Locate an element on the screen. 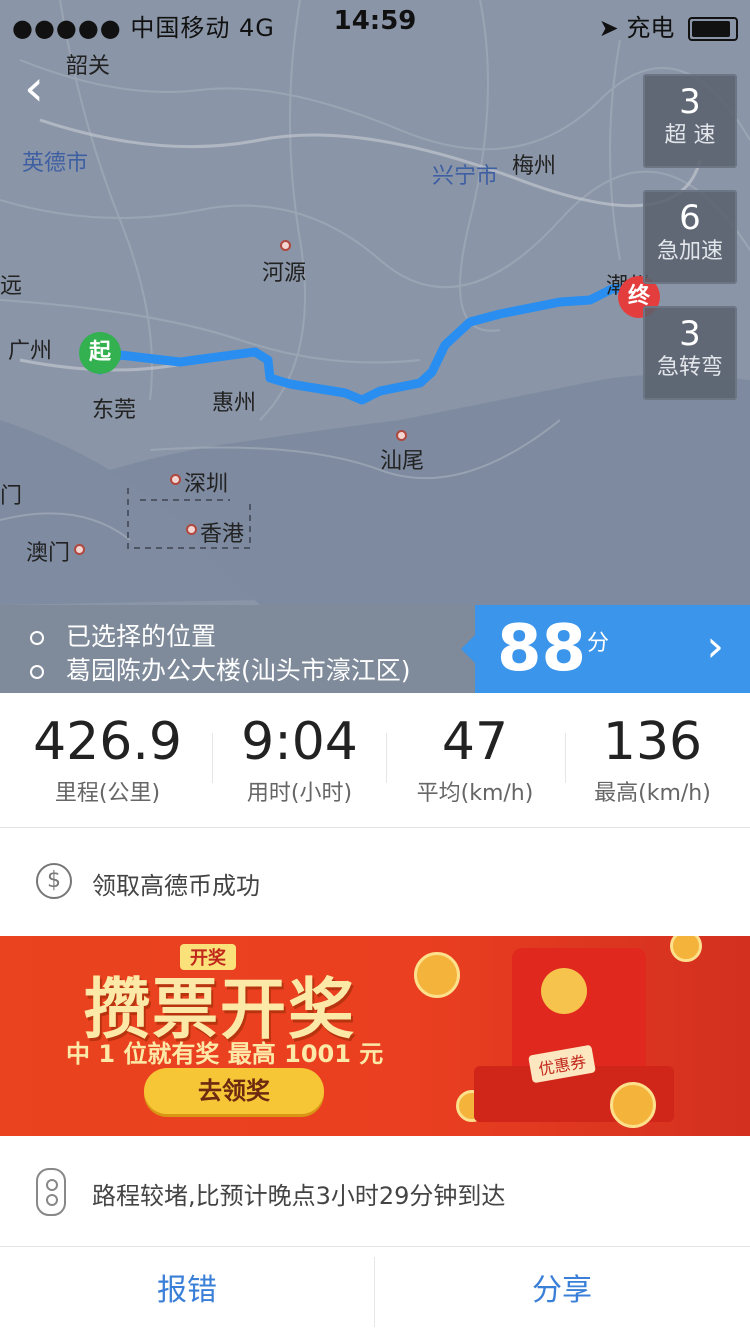 This screenshot has height=1334, width=750. claim-prize-button: 去领奖 is located at coordinates (234, 1091).